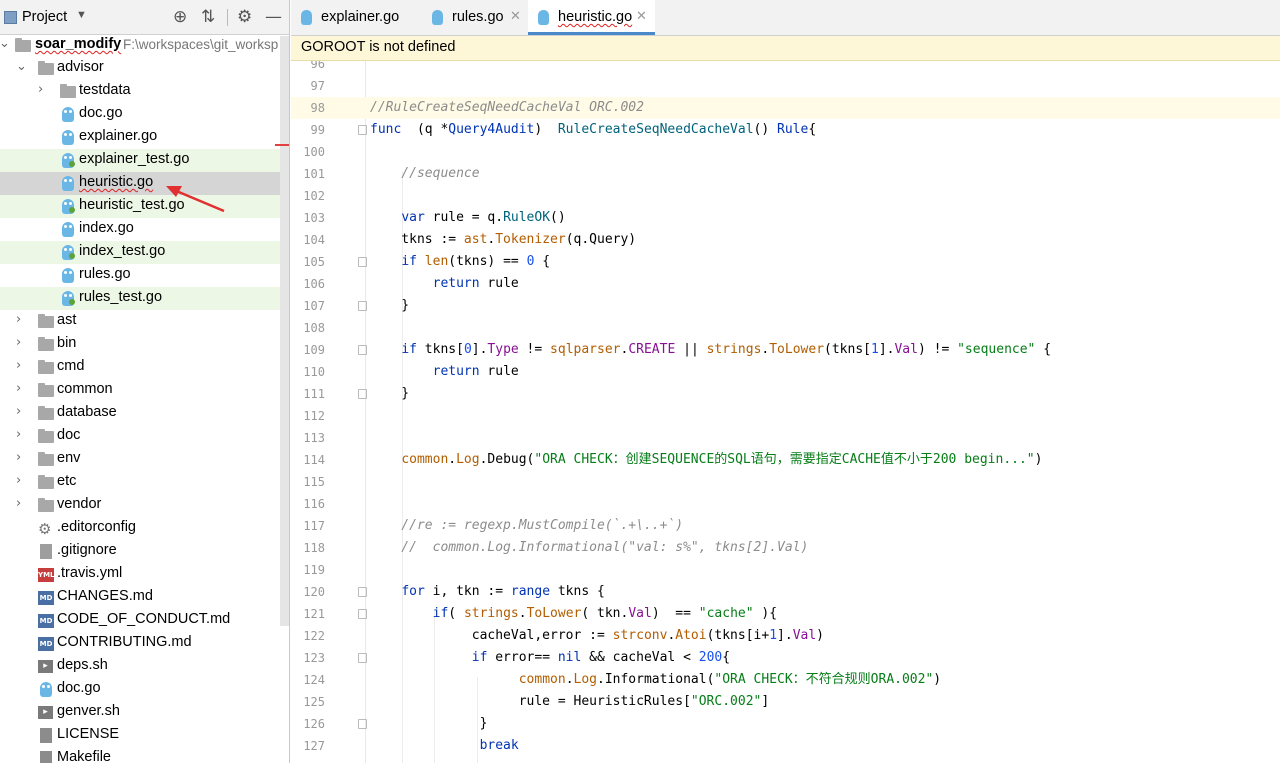 The width and height of the screenshot is (1280, 763). Describe the element at coordinates (785, 658) in the screenshot. I see `code-line: 123 if error== nil && cacheVal < 200{` at that location.